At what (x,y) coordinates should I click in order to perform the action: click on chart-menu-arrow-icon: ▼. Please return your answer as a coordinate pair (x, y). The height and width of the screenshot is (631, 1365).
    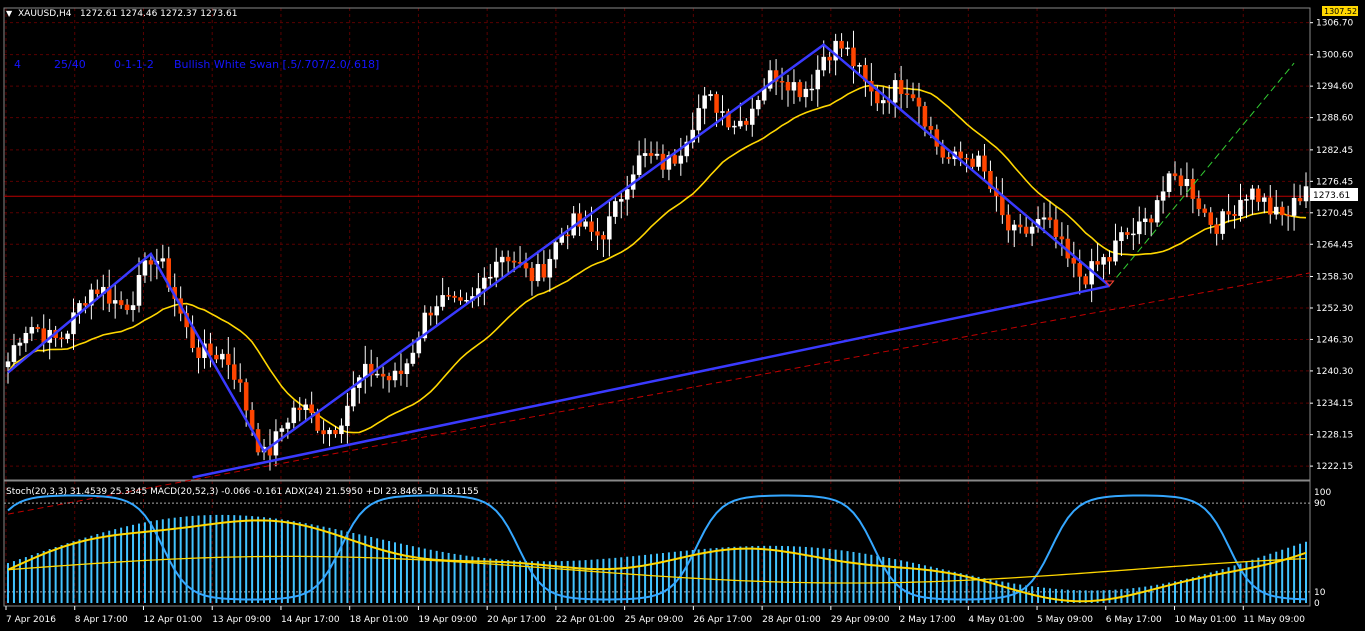
    Looking at the image, I should click on (9, 13).